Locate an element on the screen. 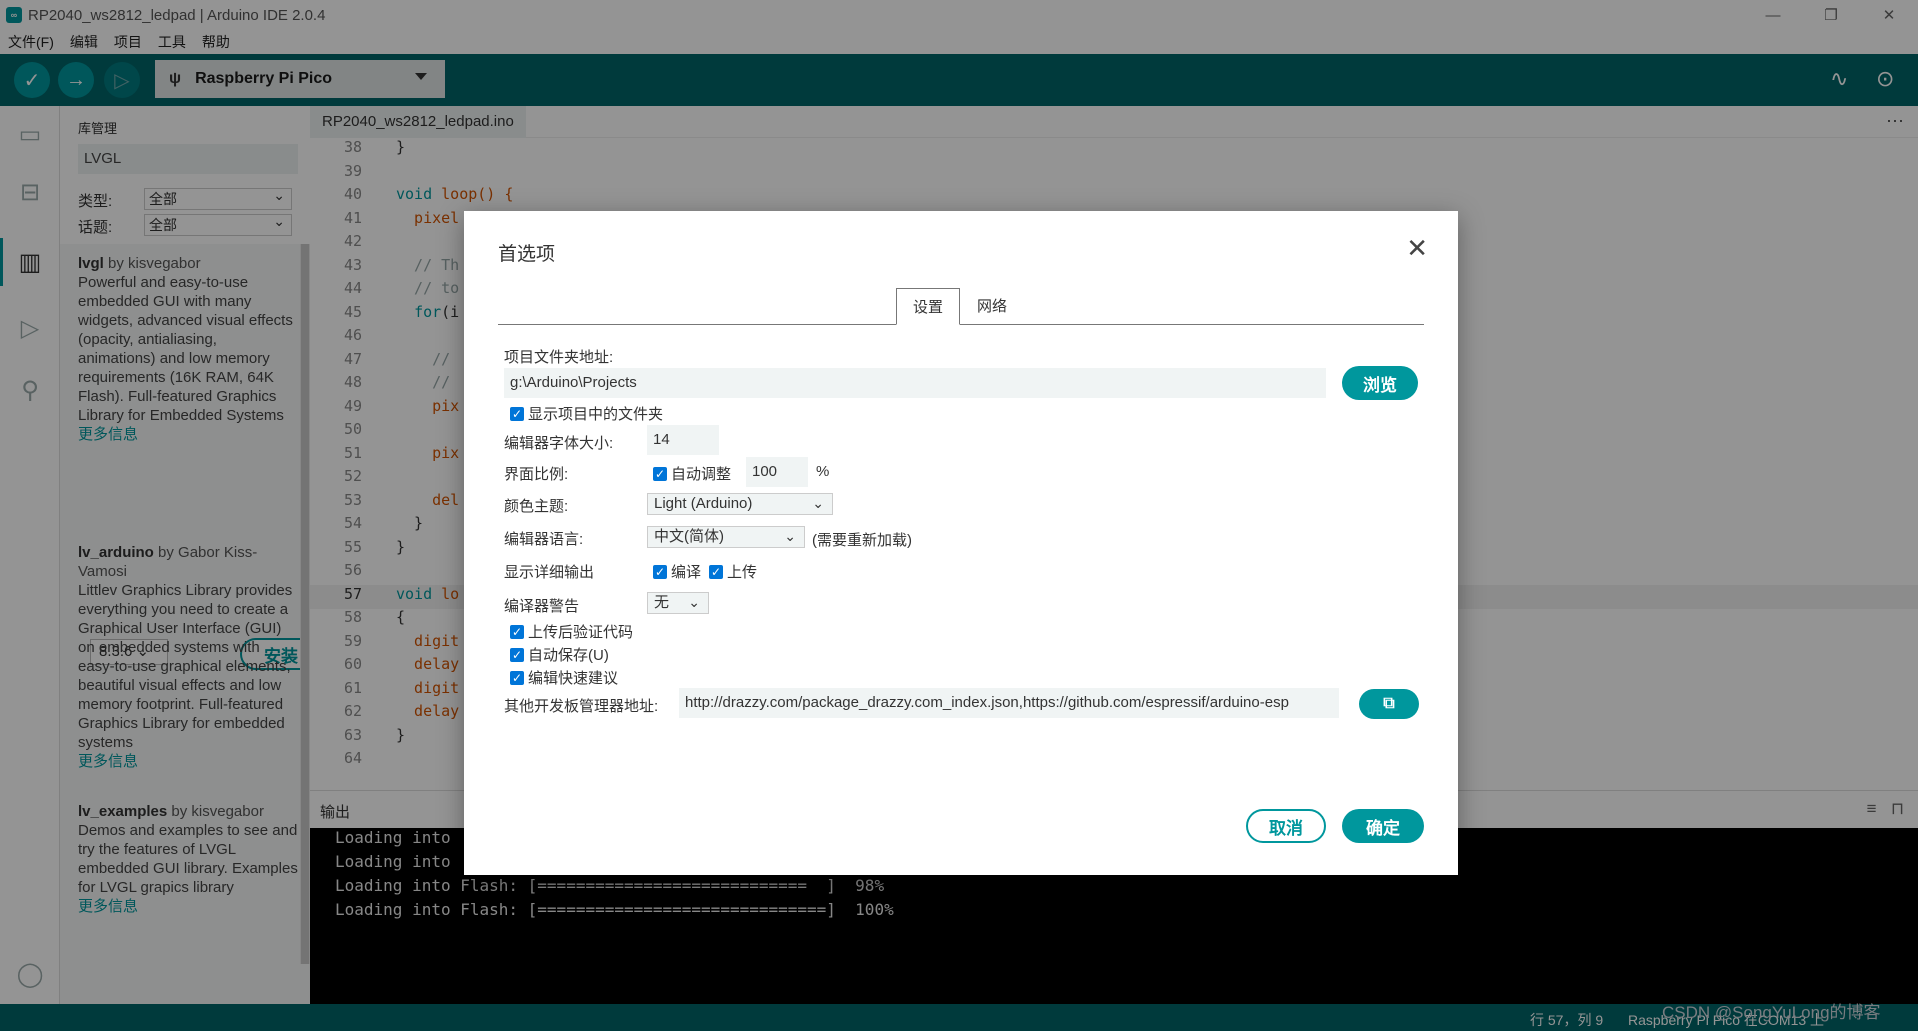 The width and height of the screenshot is (1918, 1031). theme-select: Light (Arduino) ⌄ is located at coordinates (740, 504).